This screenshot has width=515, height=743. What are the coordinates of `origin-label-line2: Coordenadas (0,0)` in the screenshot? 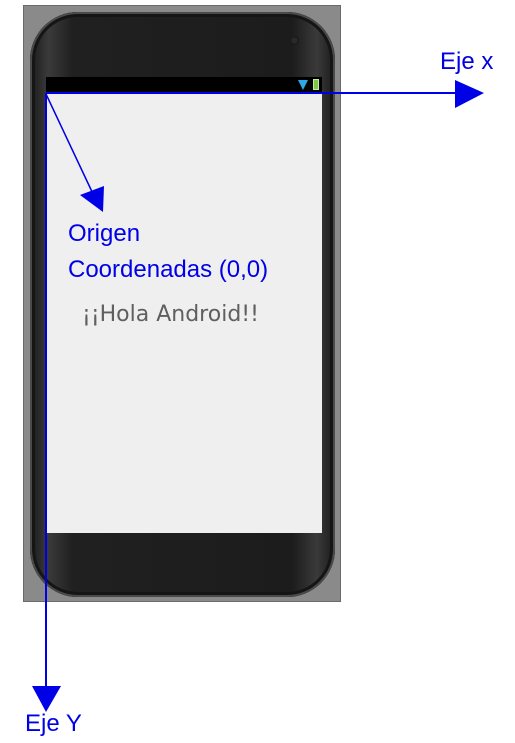 It's located at (168, 269).